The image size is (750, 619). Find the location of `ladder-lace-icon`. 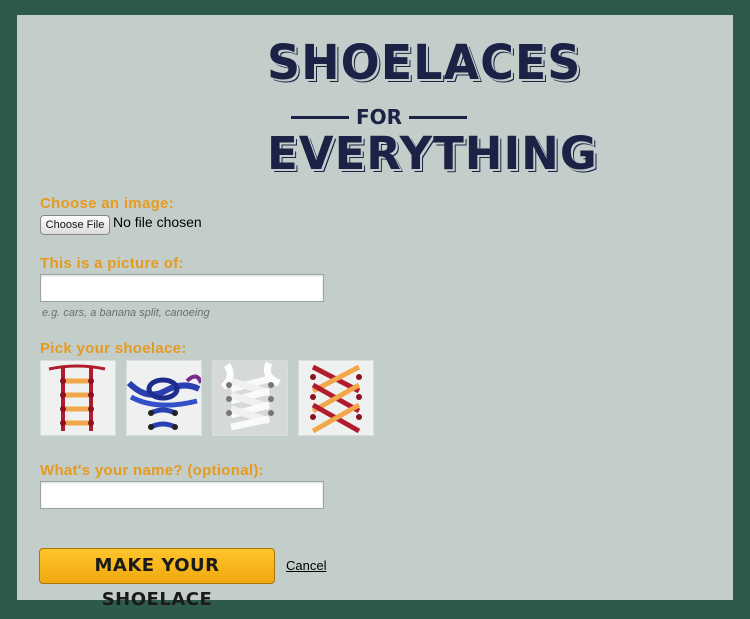

ladder-lace-icon is located at coordinates (78, 398).